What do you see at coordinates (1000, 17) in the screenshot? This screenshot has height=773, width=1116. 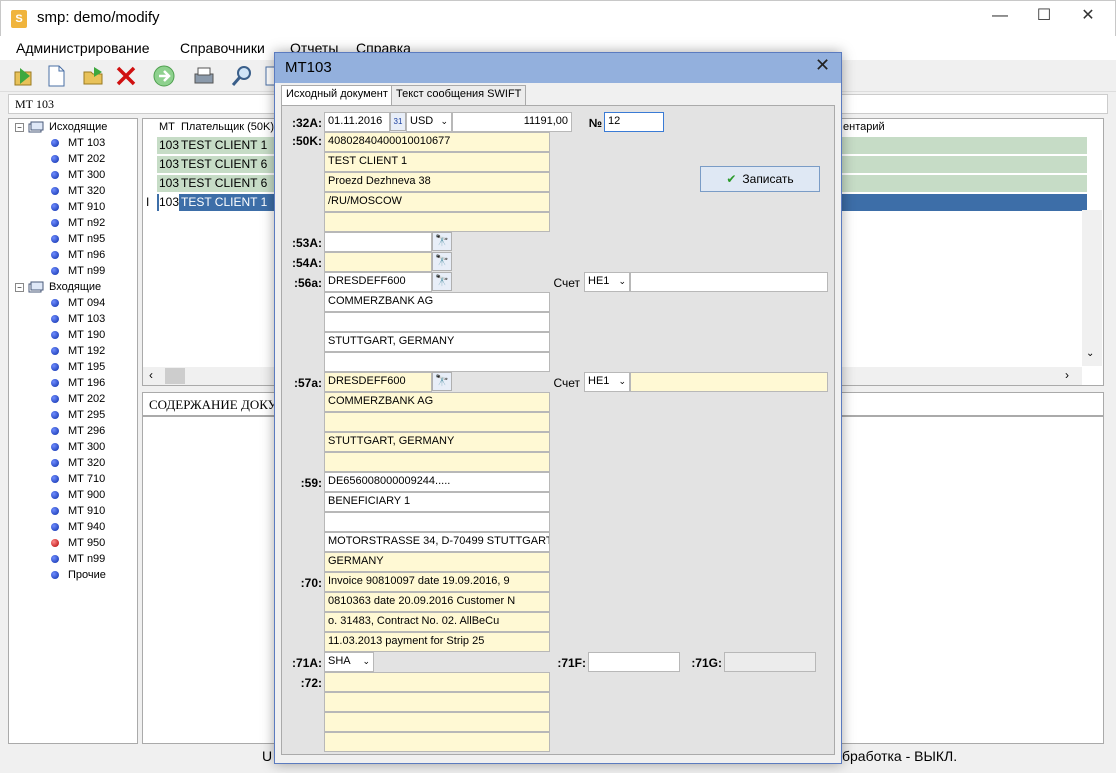 I see `minimize-button: —` at bounding box center [1000, 17].